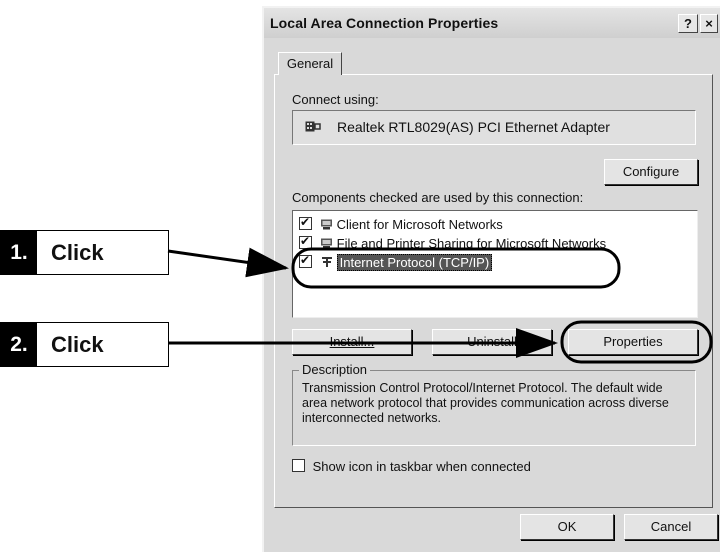  What do you see at coordinates (310, 63) in the screenshot?
I see `tab-general: General` at bounding box center [310, 63].